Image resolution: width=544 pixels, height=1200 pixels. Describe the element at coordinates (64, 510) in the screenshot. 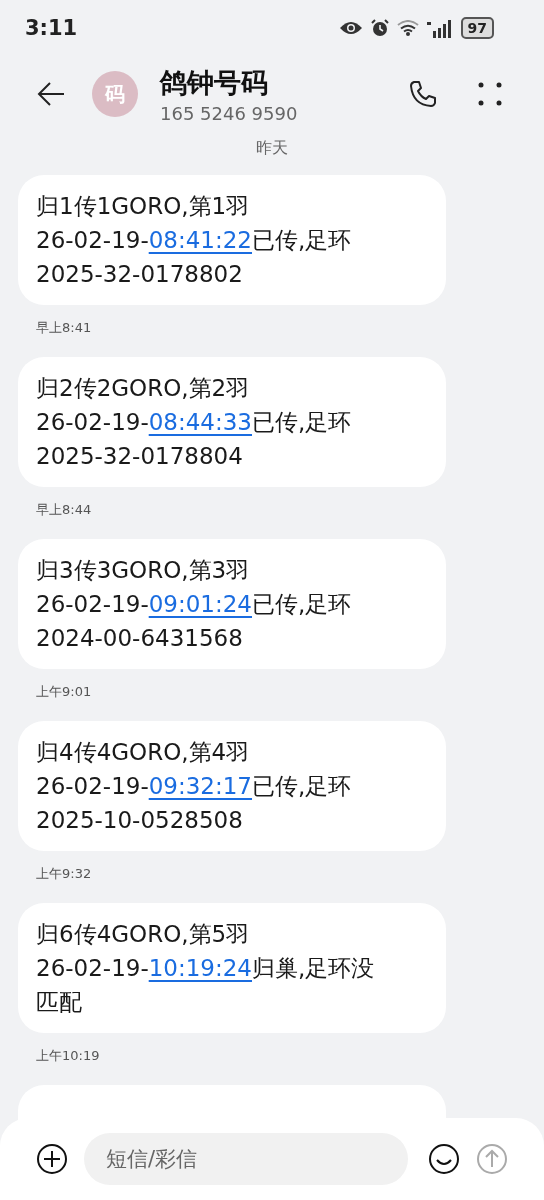

I see `message-time: 早上8:44` at that location.